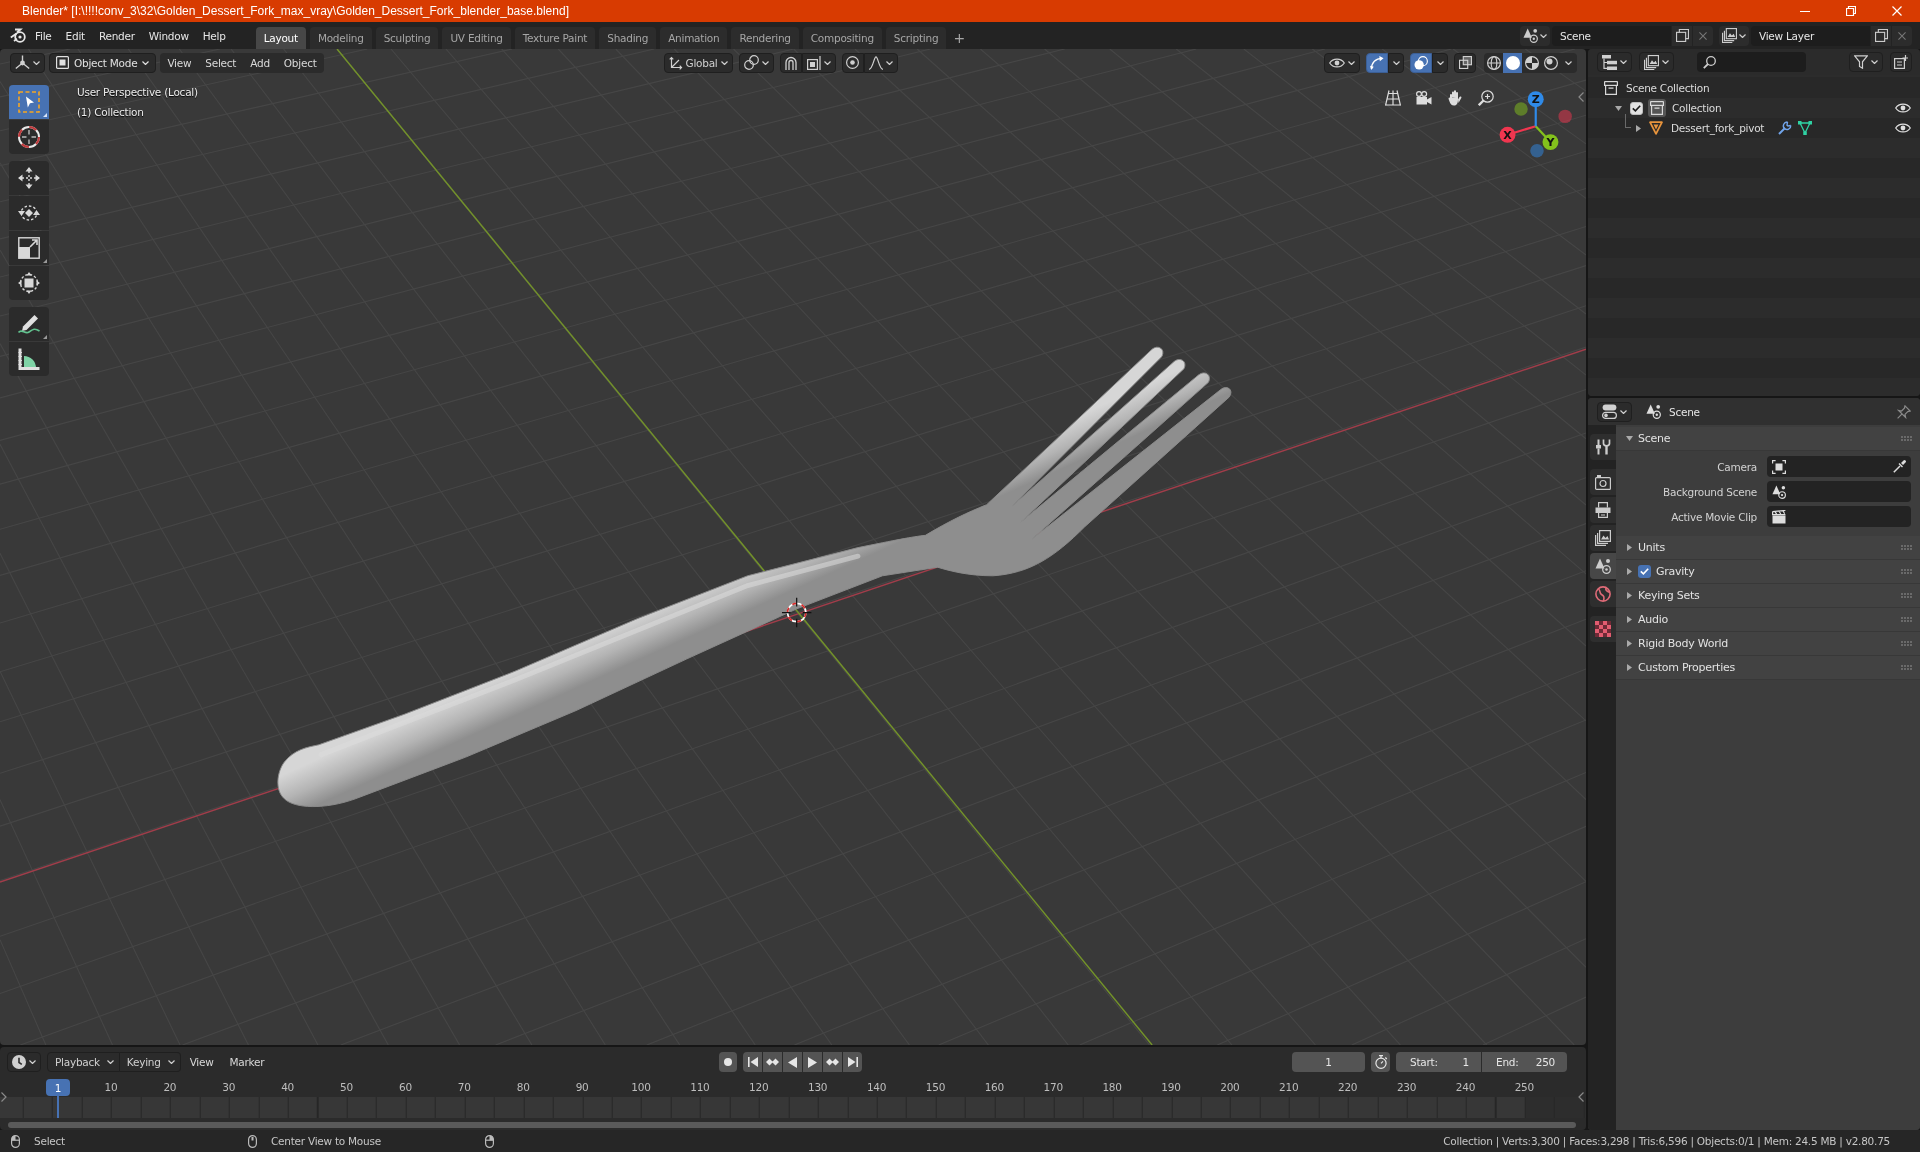  What do you see at coordinates (103, 62) in the screenshot?
I see `mode-dropdown: Object Mode` at bounding box center [103, 62].